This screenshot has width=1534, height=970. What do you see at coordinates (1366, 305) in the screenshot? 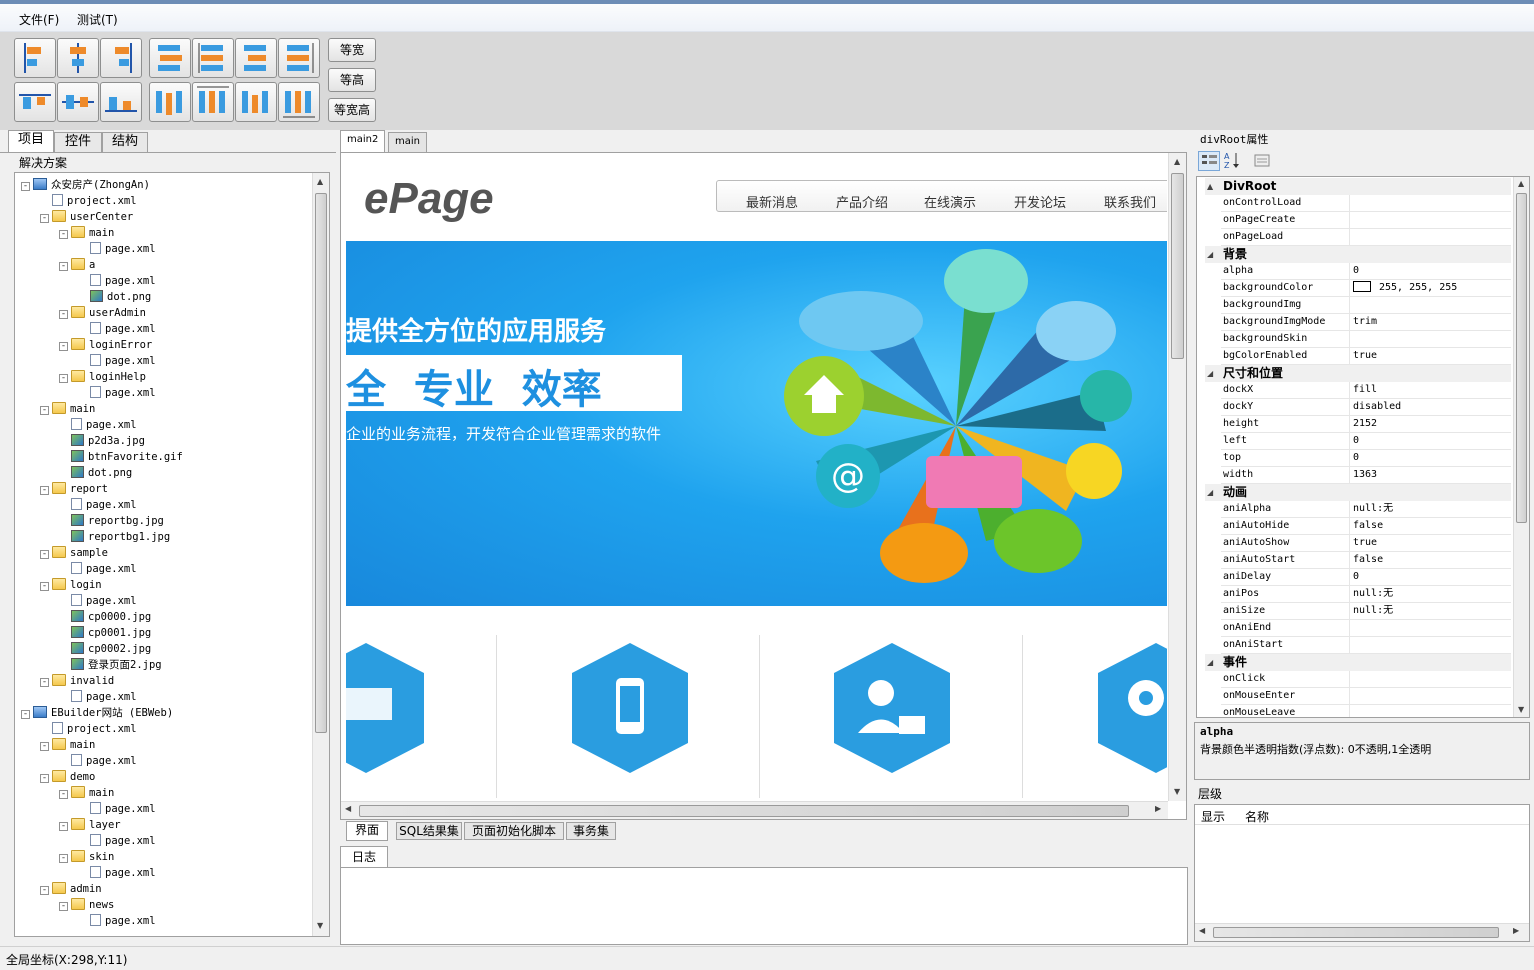
I see `property-row: backgroundImg` at bounding box center [1366, 305].